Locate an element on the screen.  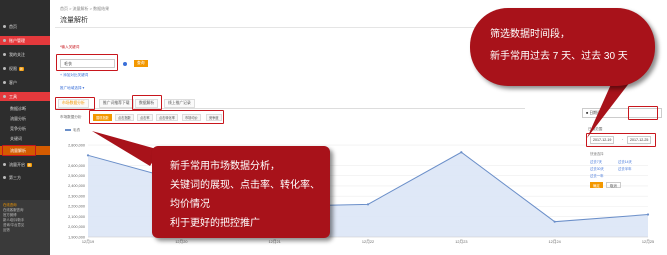
x-tick-label: 12月21 is located at coordinates (275, 241).